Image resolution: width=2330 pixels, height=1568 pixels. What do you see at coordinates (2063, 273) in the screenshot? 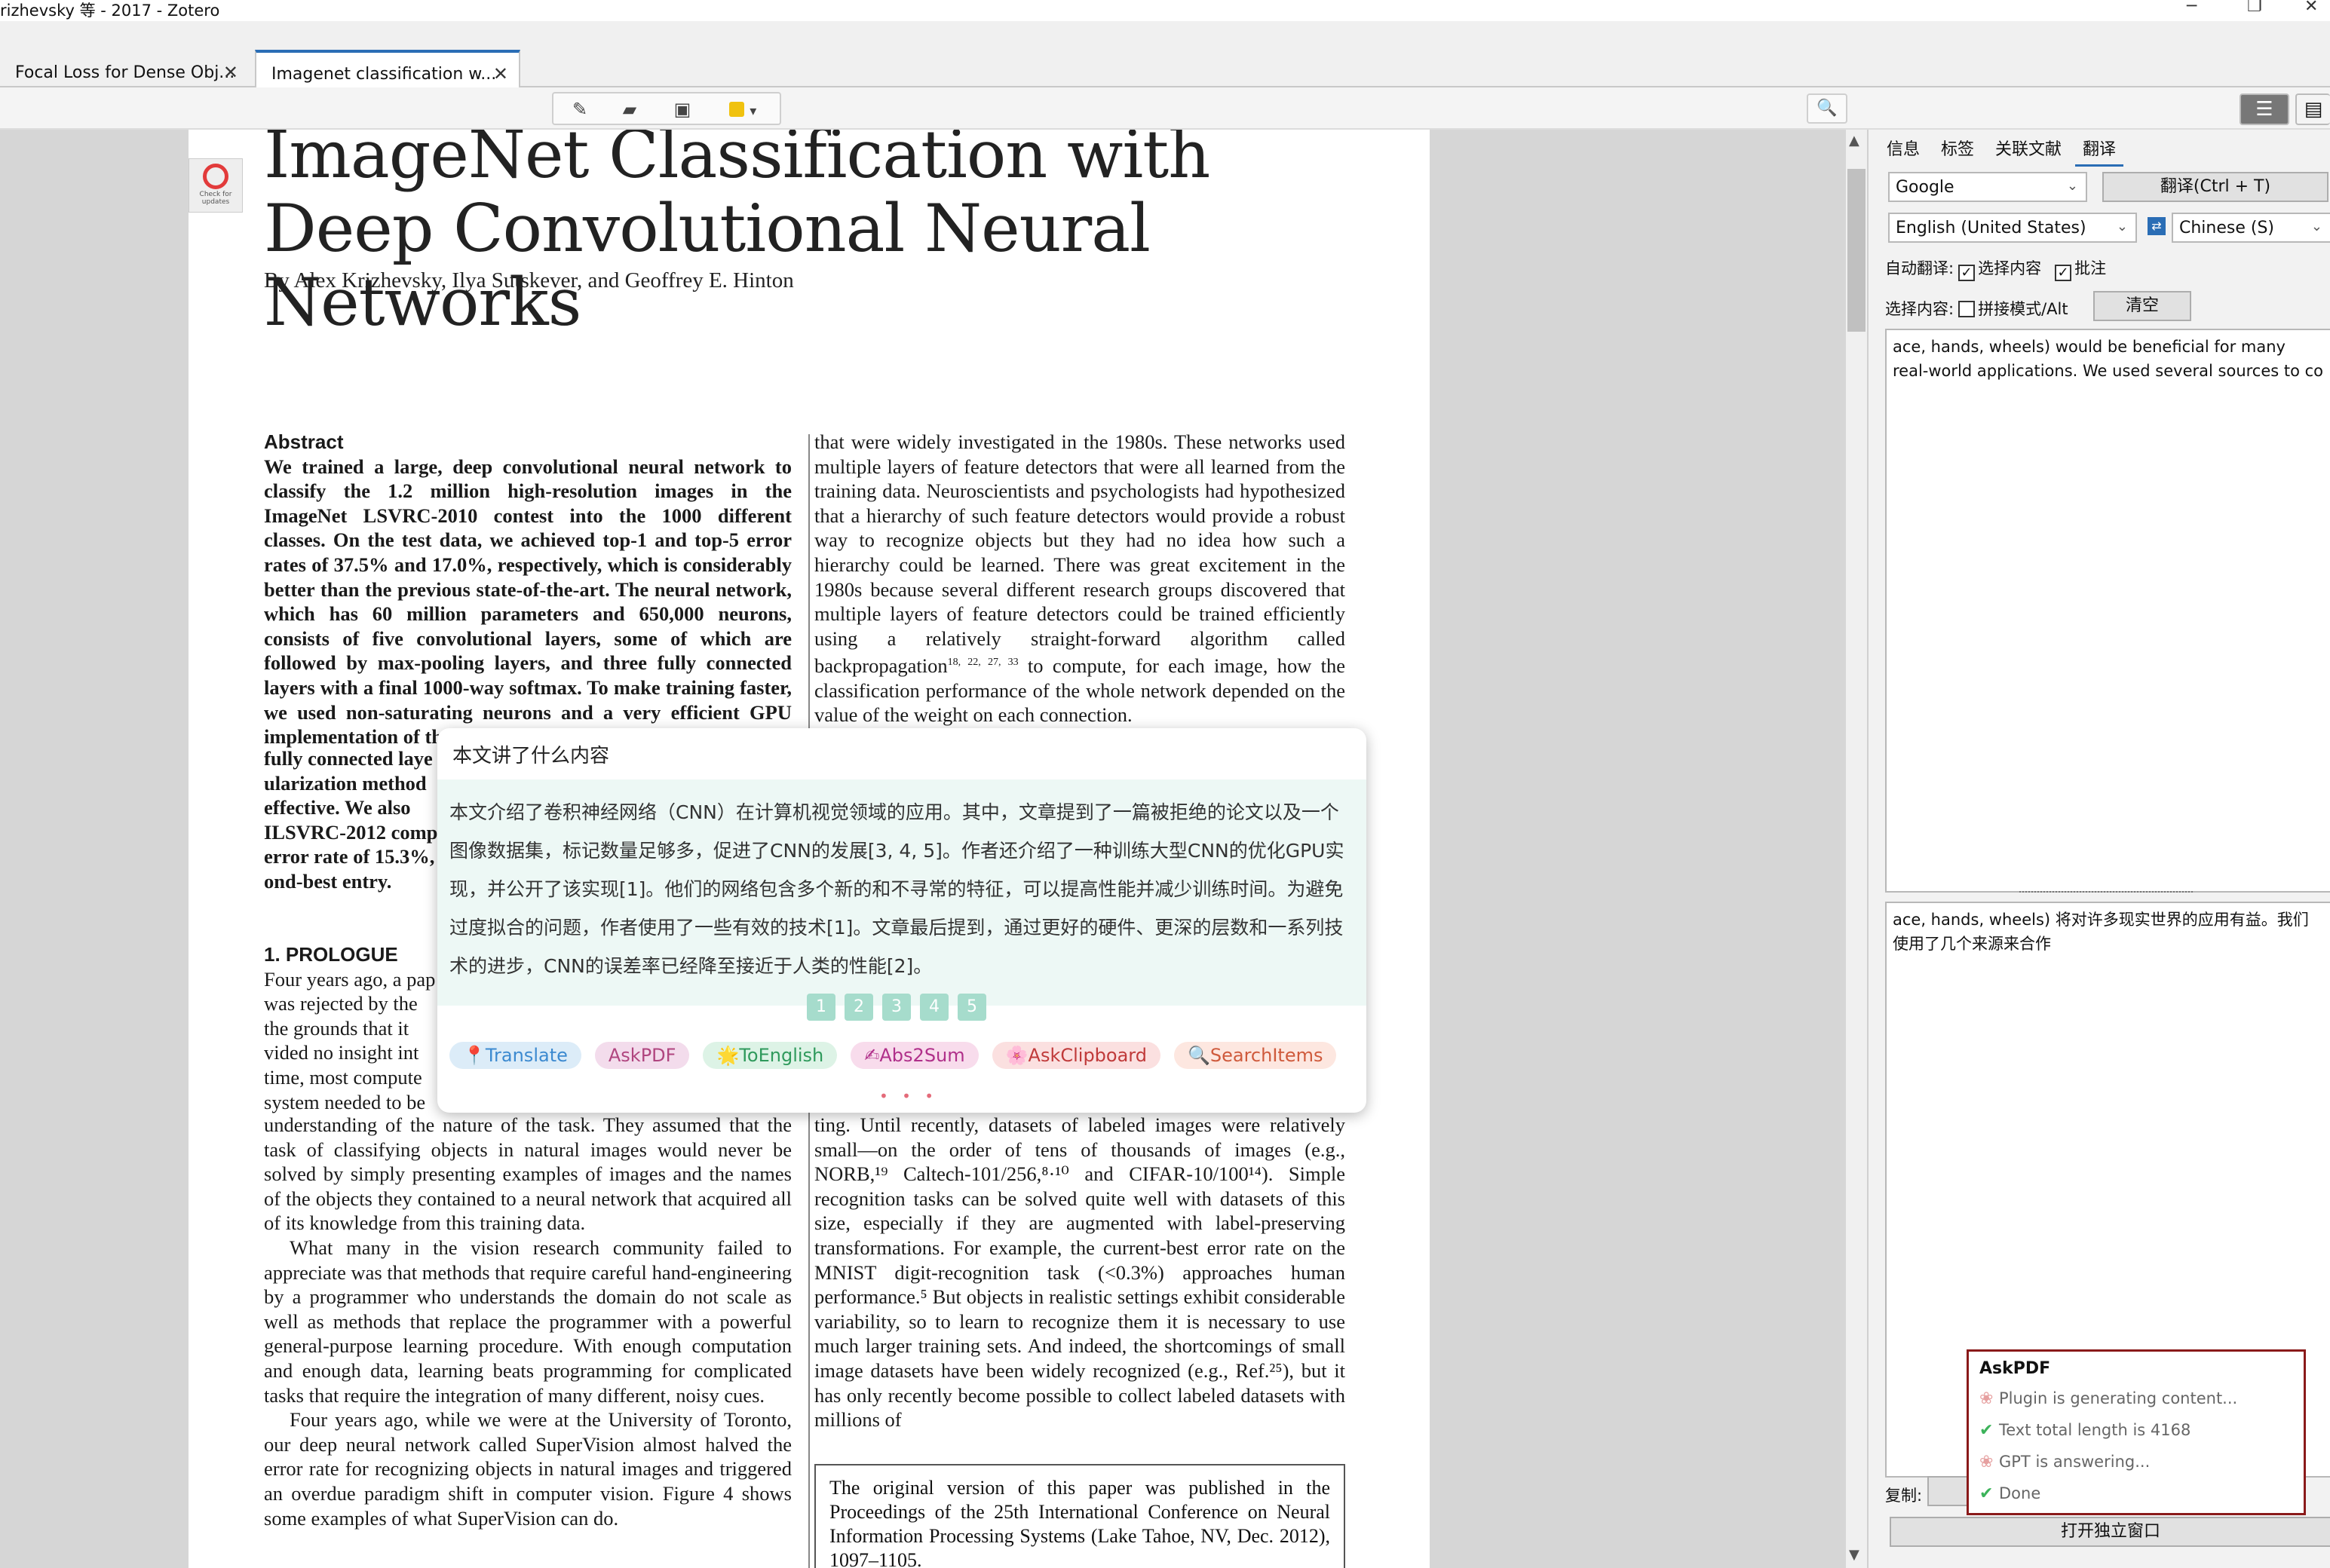
I see `auto-annotation-checkbox: ✓` at bounding box center [2063, 273].